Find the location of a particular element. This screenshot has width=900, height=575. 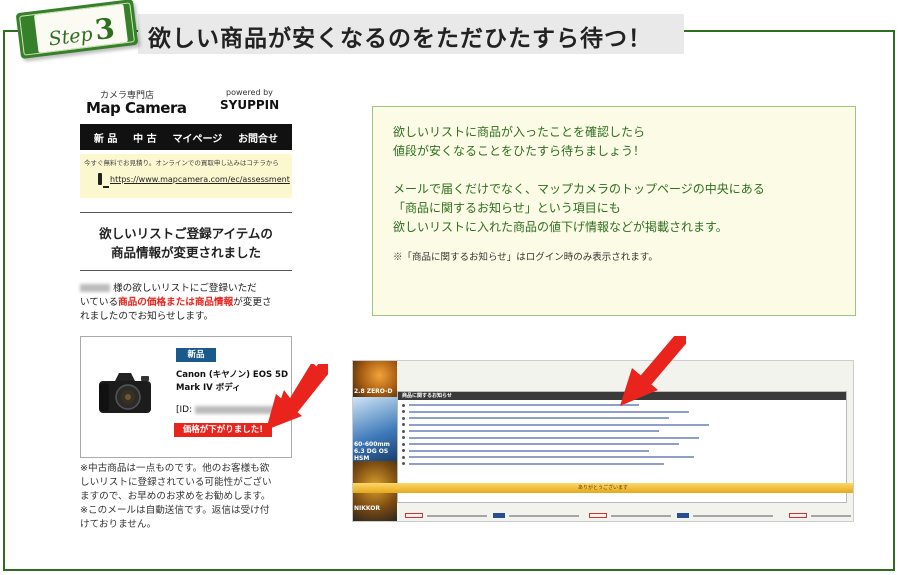

body-line3: れましたのでお知らせします。 is located at coordinates (147, 316).